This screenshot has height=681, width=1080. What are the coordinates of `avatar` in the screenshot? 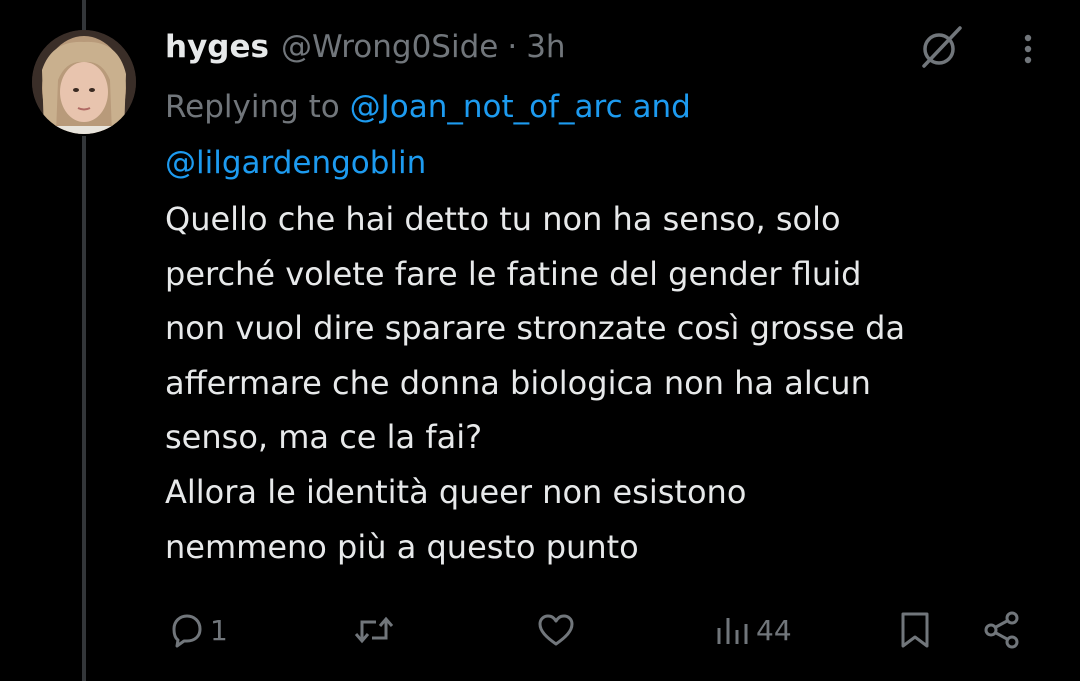 It's located at (84, 82).